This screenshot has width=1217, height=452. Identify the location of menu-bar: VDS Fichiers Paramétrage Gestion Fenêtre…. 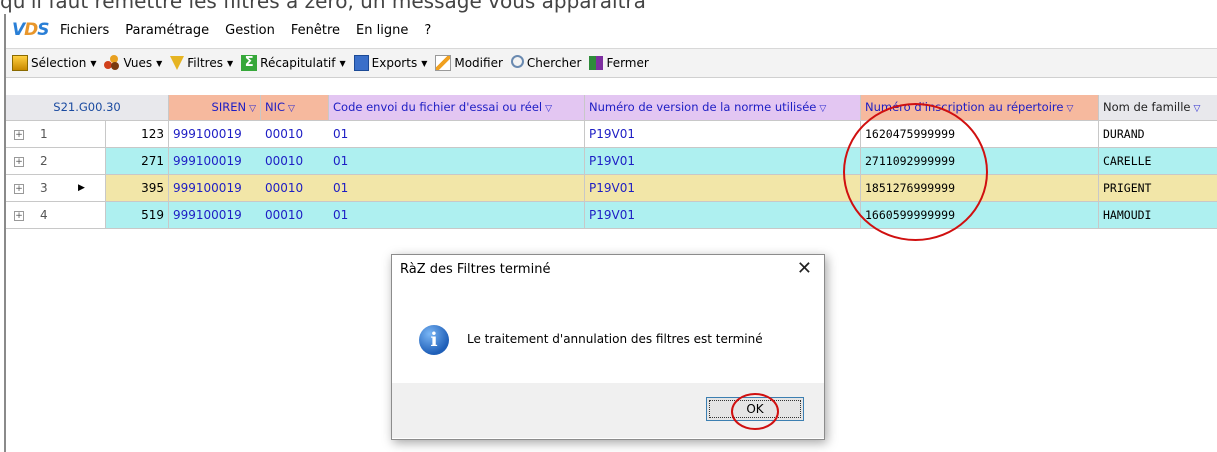
(611, 30).